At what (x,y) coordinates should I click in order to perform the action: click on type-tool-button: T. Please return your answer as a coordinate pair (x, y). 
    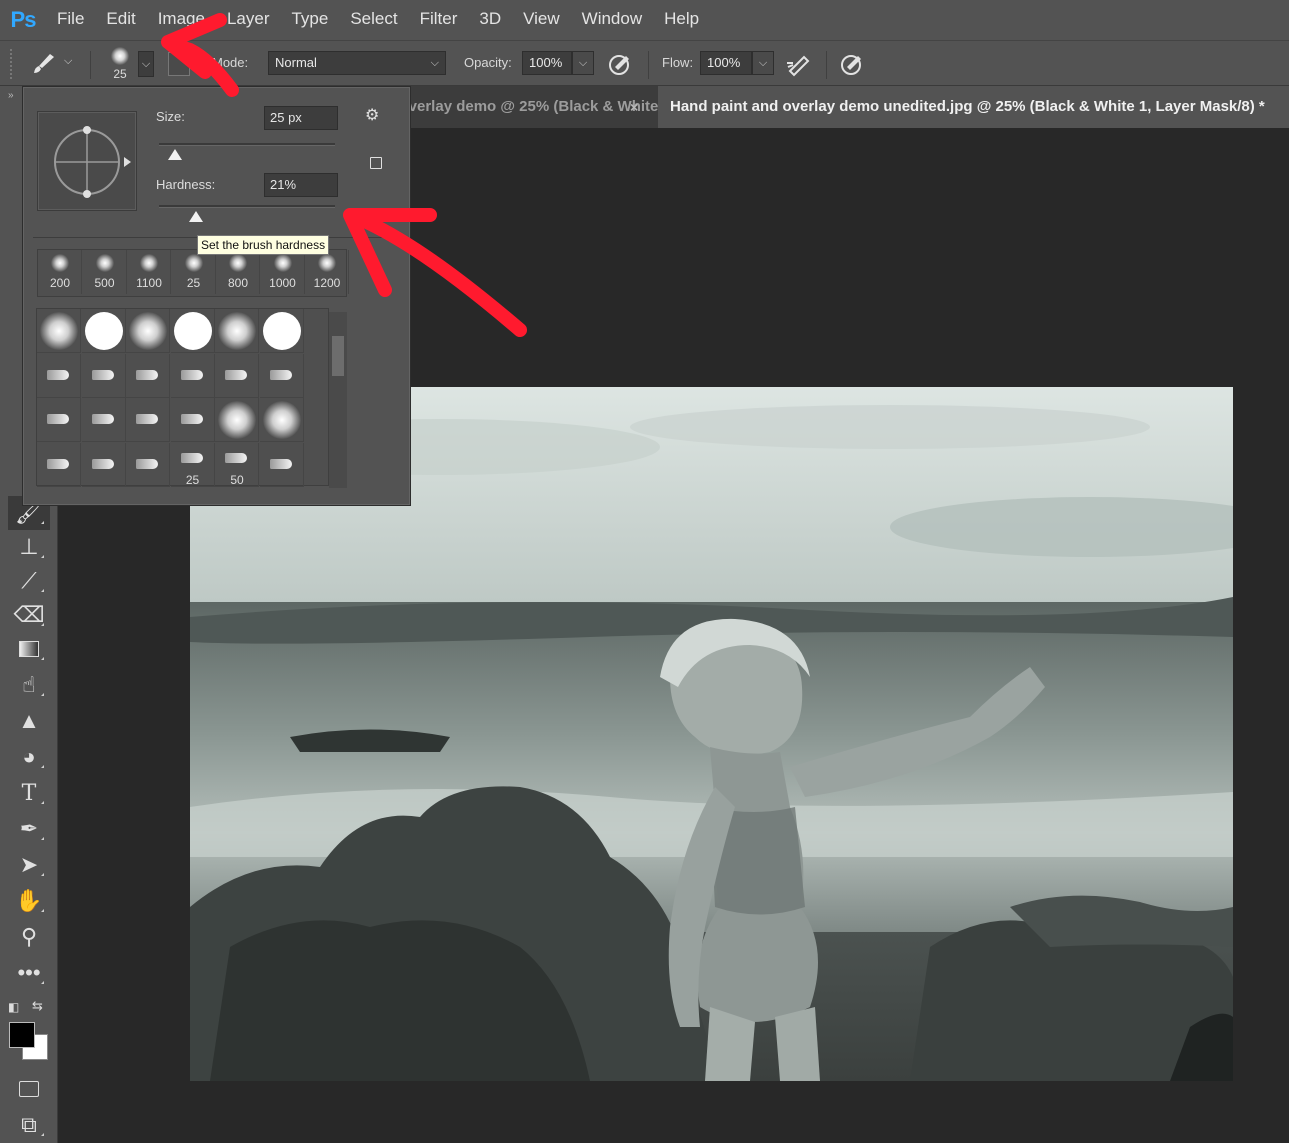
    Looking at the image, I should click on (29, 793).